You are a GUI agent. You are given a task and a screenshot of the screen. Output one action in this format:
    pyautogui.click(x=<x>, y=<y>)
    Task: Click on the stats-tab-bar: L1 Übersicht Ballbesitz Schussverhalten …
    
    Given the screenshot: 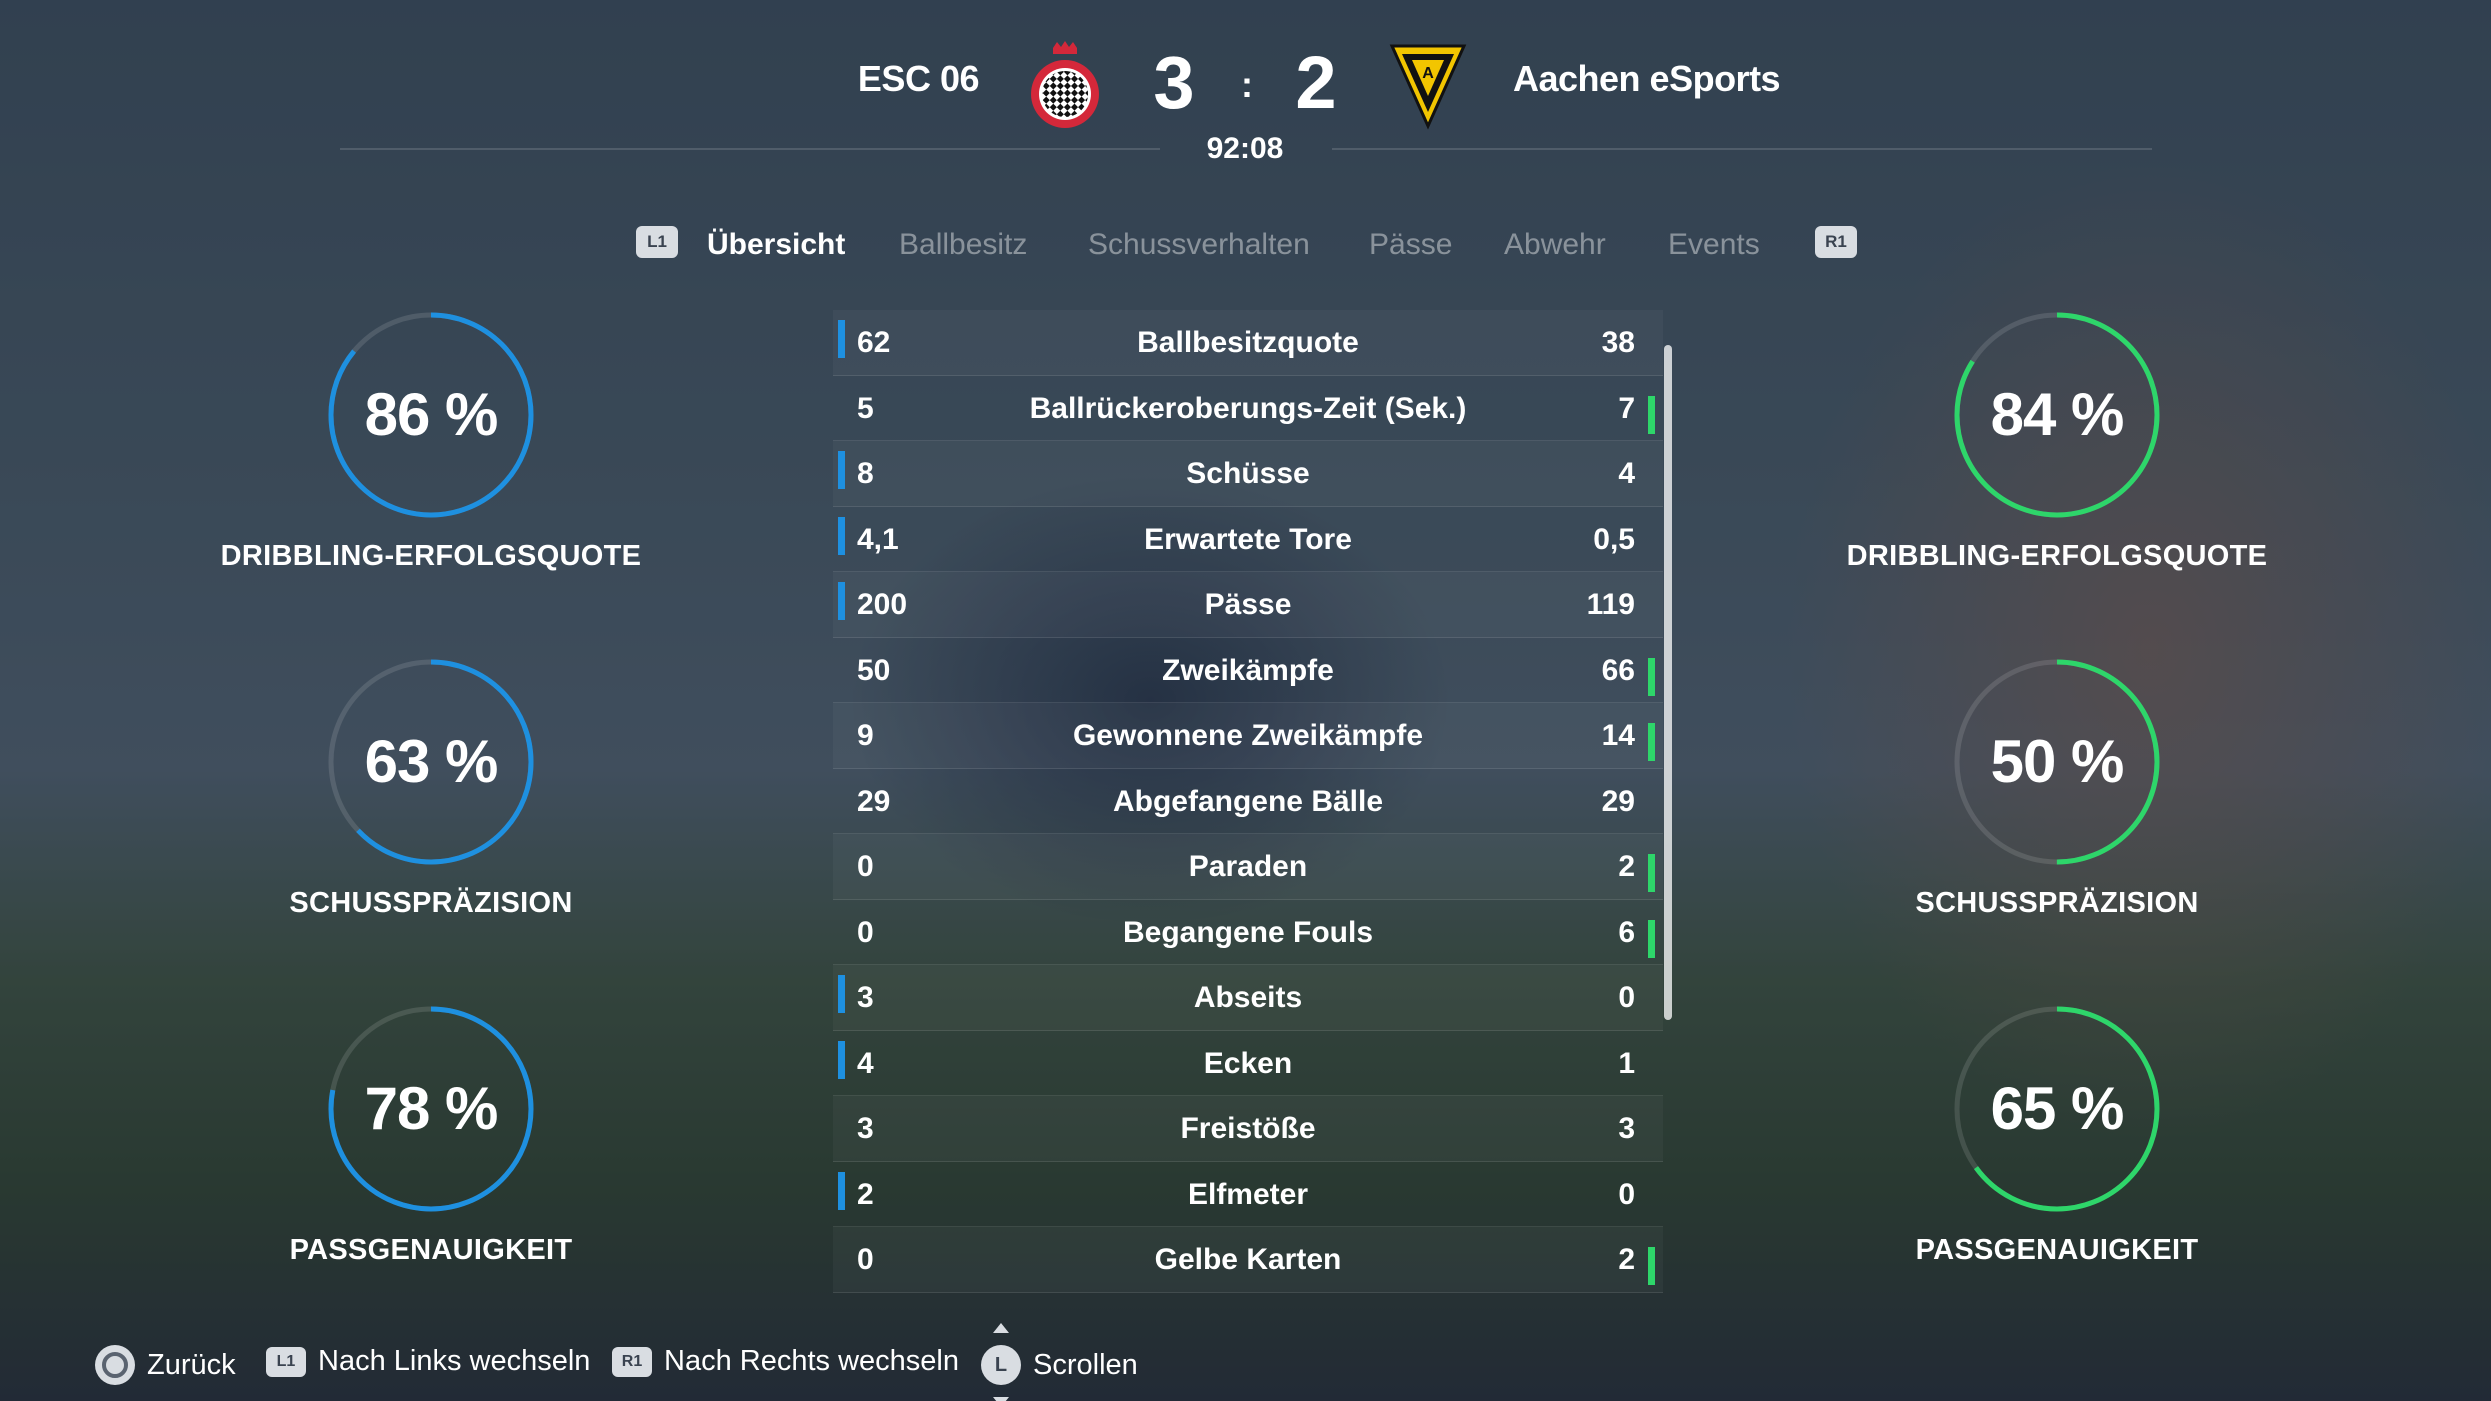 What is the action you would take?
    pyautogui.click(x=1245, y=245)
    